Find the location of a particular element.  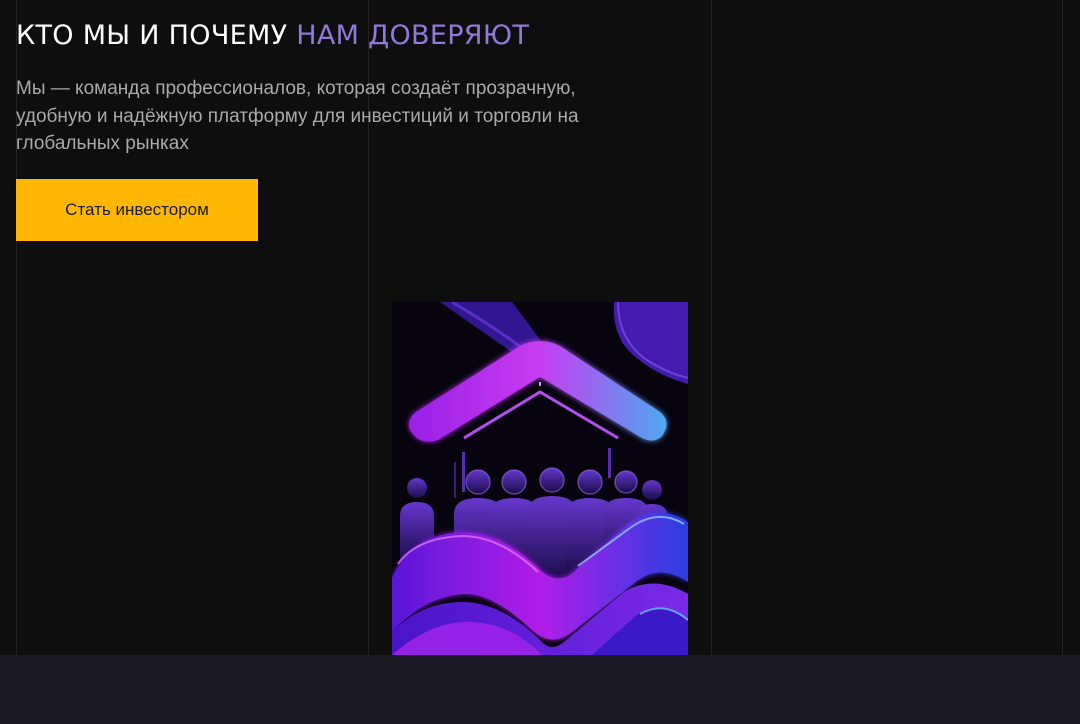

footer-band is located at coordinates (540, 689).